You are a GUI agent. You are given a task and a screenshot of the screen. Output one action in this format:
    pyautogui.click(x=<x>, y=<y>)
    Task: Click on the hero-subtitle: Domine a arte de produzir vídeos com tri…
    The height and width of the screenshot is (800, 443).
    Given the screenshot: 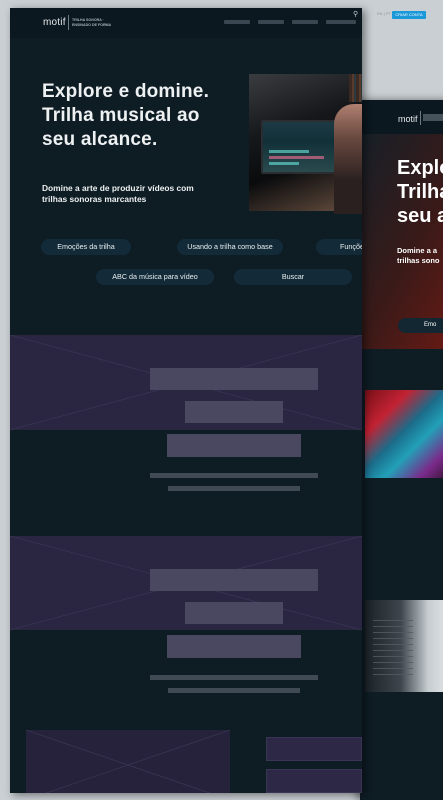 What is the action you would take?
    pyautogui.click(x=118, y=193)
    